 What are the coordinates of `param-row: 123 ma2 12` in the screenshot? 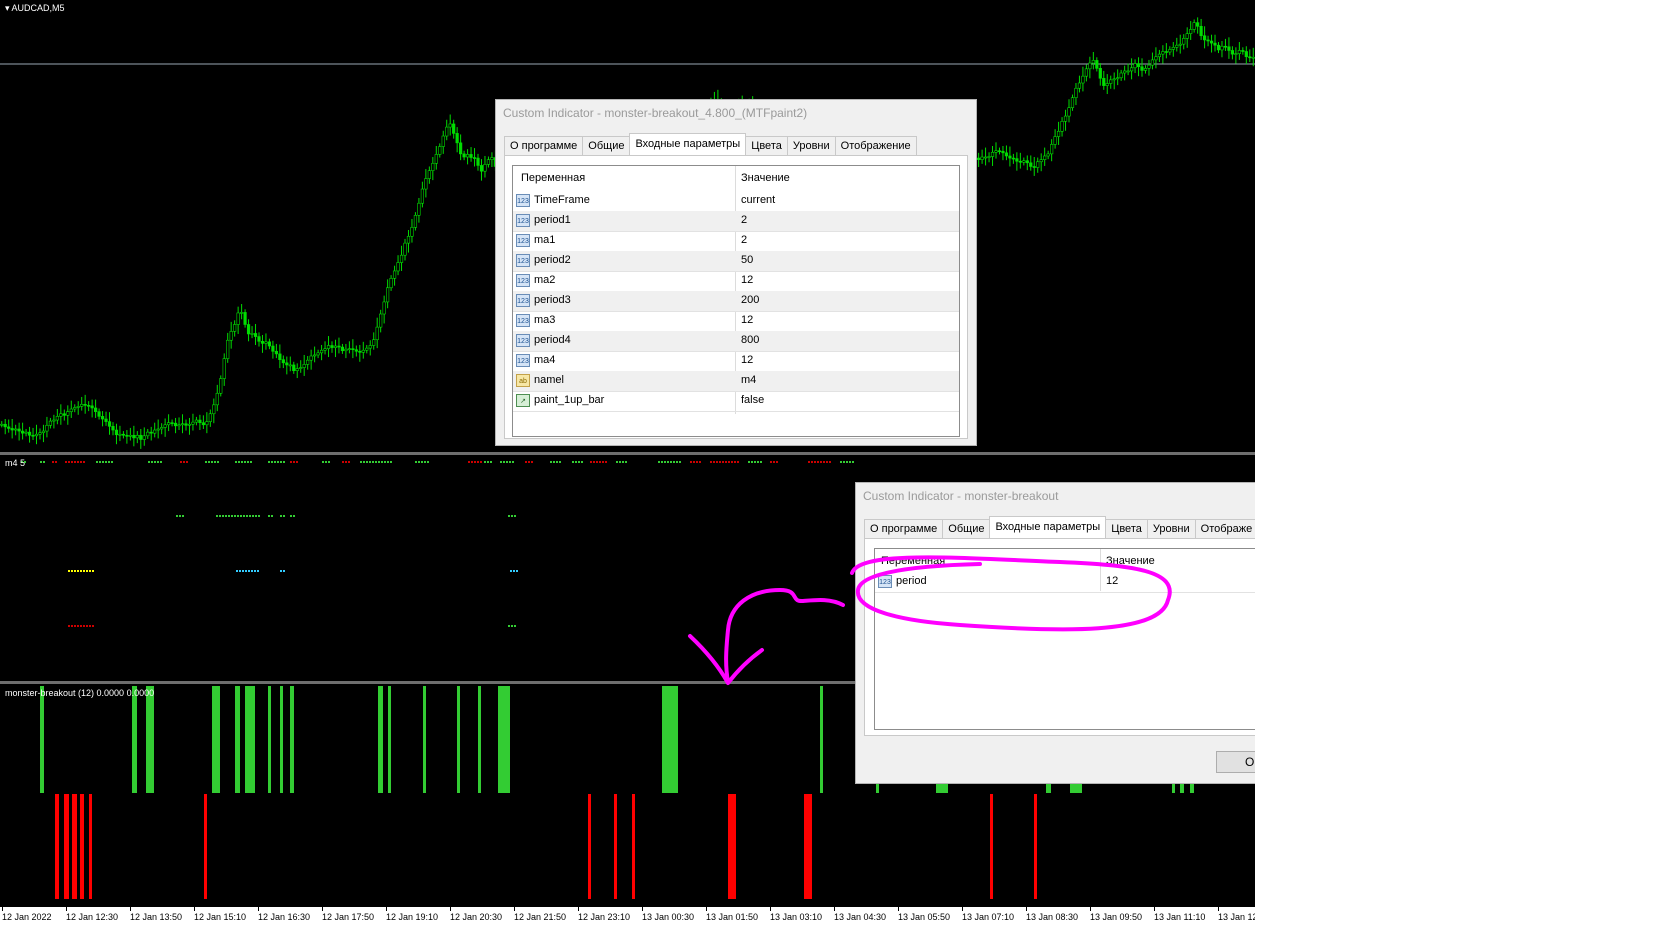 It's located at (736, 281).